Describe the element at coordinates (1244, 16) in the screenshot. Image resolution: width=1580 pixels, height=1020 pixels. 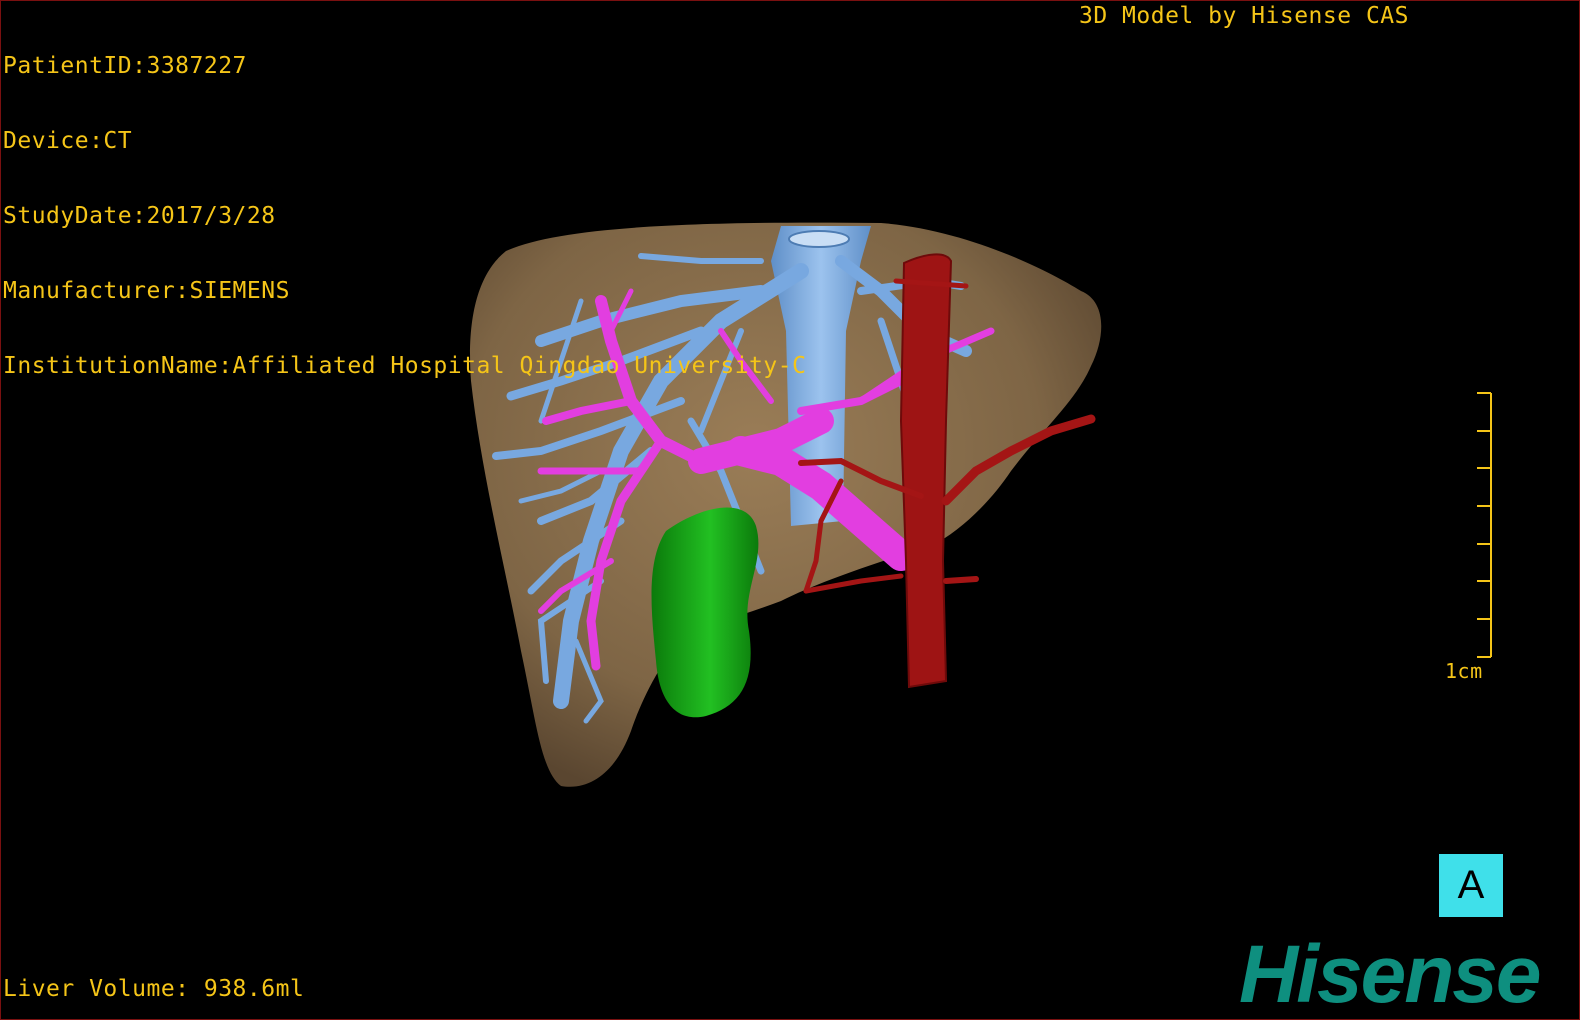
I see `model-credit: 3D Model by Hisense CAS` at that location.